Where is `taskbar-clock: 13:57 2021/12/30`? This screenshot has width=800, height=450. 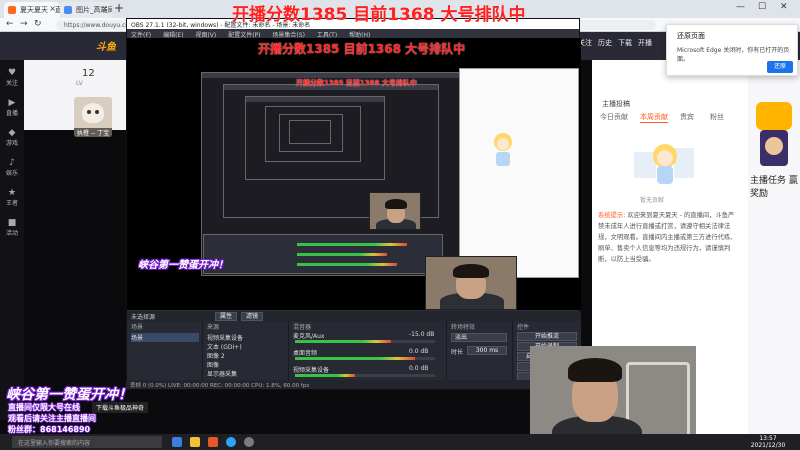 taskbar-clock: 13:57 2021/12/30 is located at coordinates (768, 442).